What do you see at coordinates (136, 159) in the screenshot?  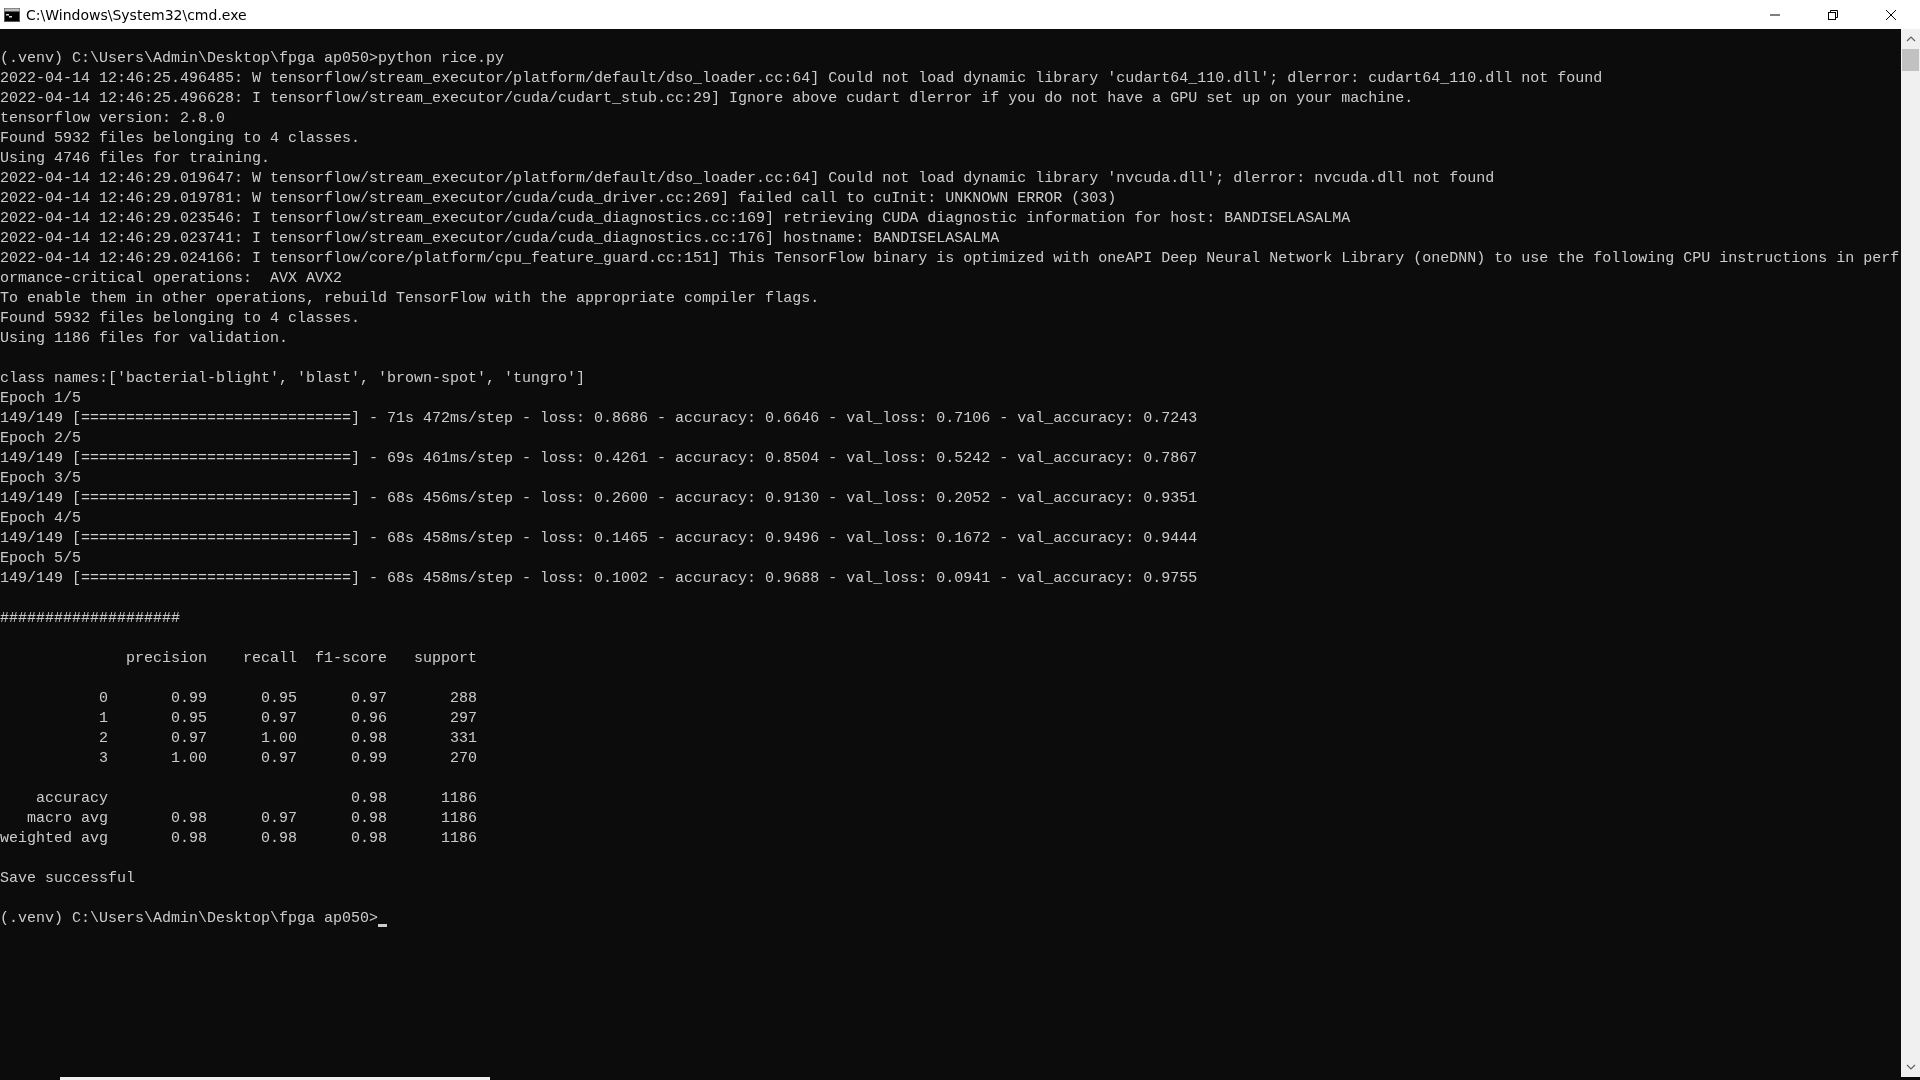 I see `console-line: Using 4746 files for training.` at bounding box center [136, 159].